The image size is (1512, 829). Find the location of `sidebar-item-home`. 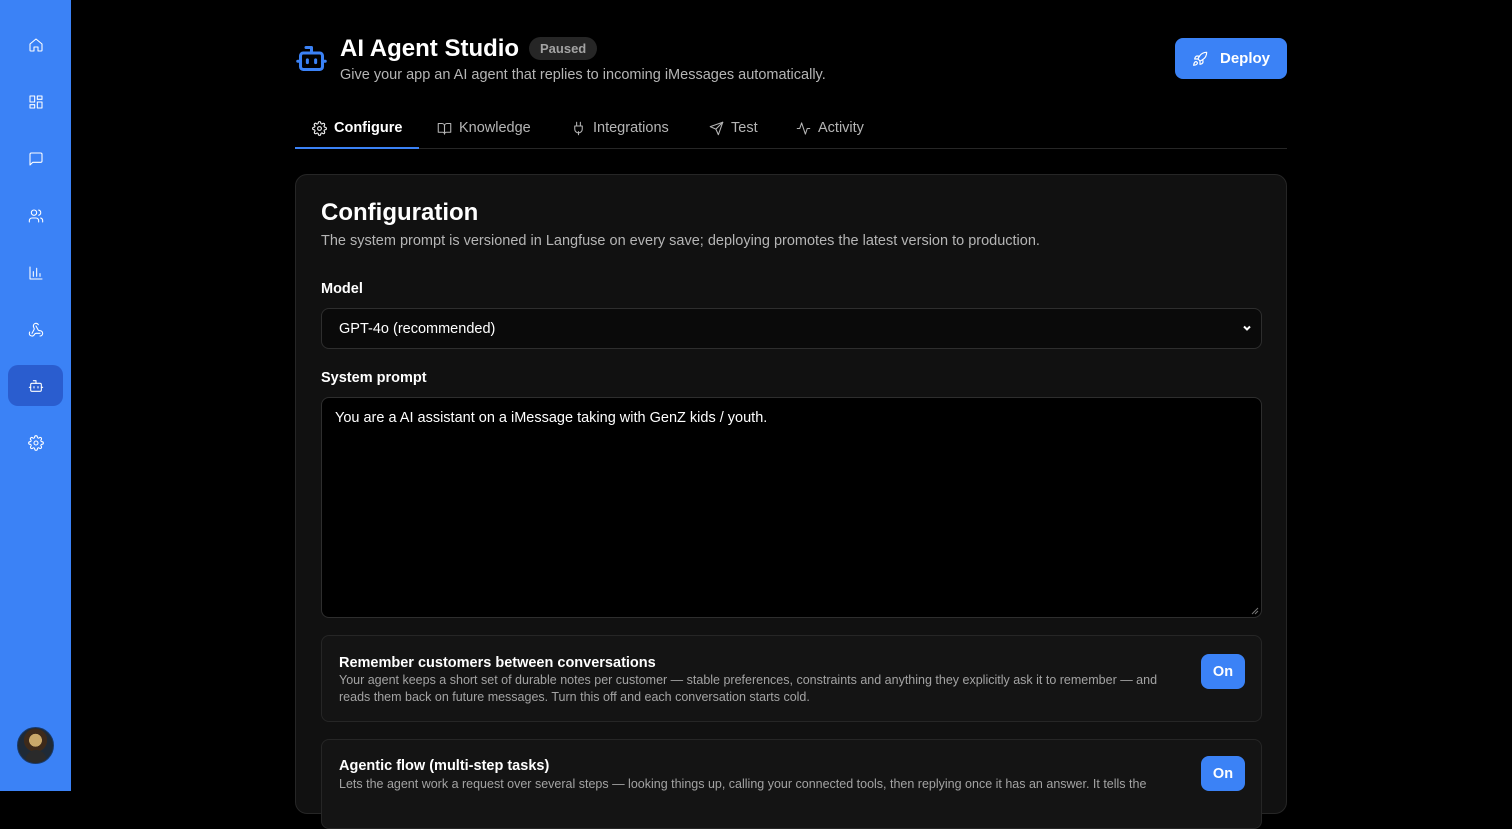

sidebar-item-home is located at coordinates (35, 44).